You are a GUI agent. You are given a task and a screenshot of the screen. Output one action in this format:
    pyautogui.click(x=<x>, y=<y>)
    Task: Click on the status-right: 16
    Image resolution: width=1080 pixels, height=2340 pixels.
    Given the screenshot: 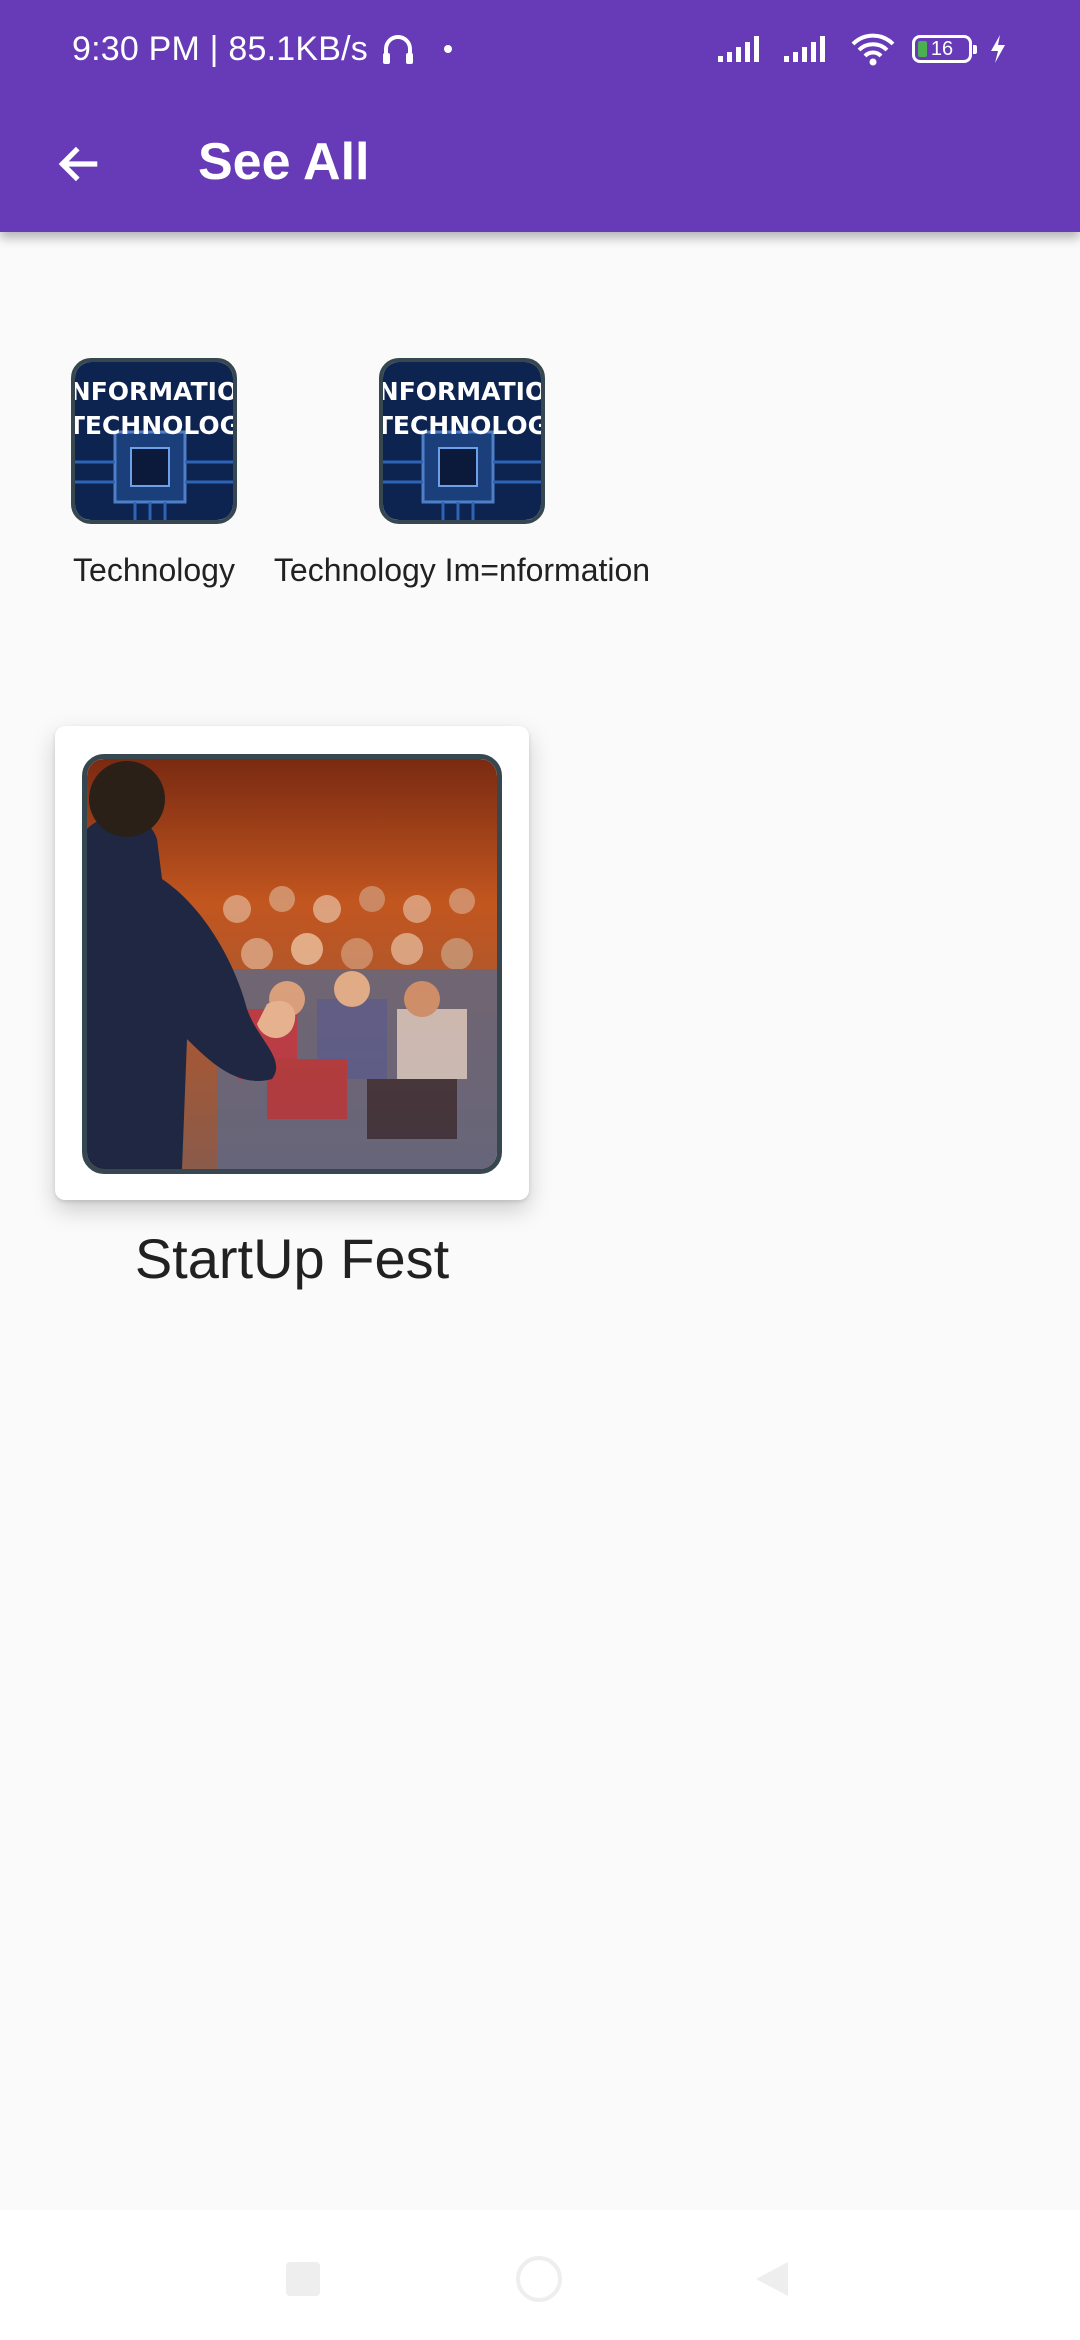 What is the action you would take?
    pyautogui.click(x=863, y=49)
    